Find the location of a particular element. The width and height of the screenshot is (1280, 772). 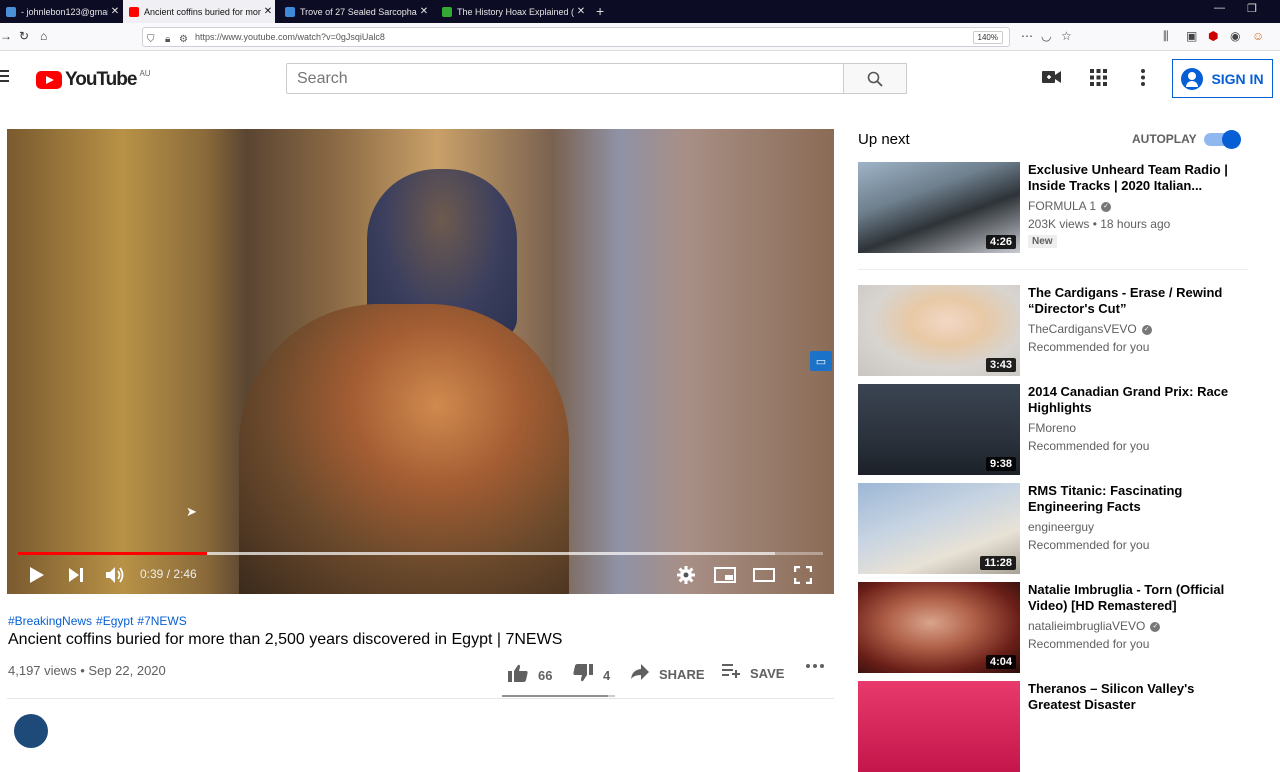

home-icon: ⌂ is located at coordinates (43, 36).